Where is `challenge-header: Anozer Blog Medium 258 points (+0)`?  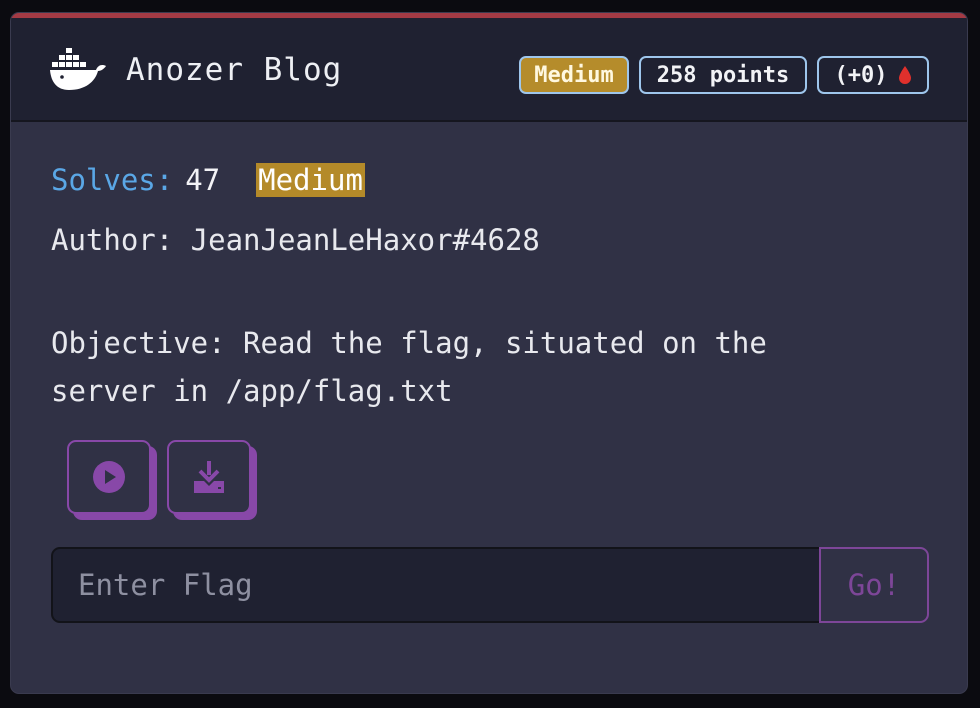 challenge-header: Anozer Blog Medium 258 points (+0) is located at coordinates (489, 70).